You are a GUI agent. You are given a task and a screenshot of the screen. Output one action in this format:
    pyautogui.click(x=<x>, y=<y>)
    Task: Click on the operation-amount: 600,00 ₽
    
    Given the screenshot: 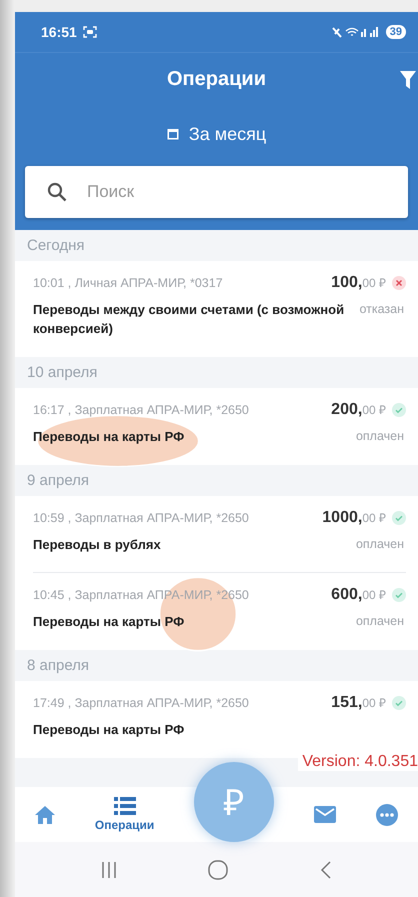 What is the action you would take?
    pyautogui.click(x=358, y=595)
    